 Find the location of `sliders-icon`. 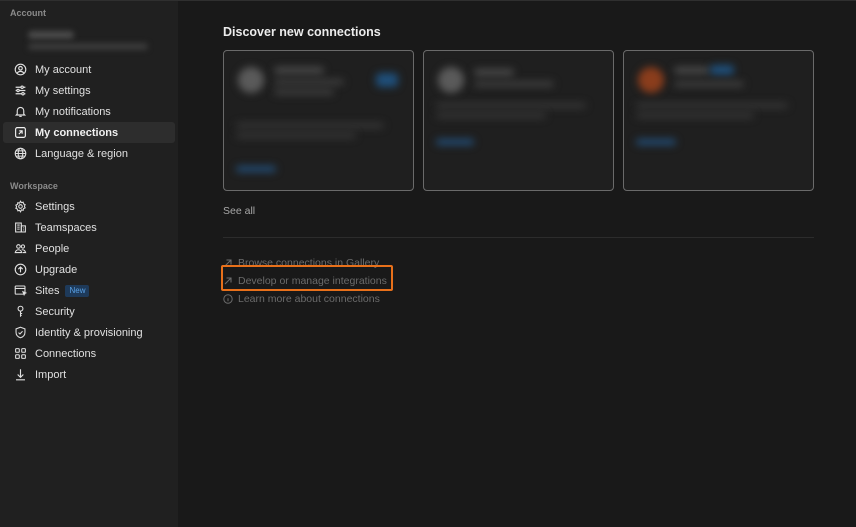

sliders-icon is located at coordinates (20, 91).